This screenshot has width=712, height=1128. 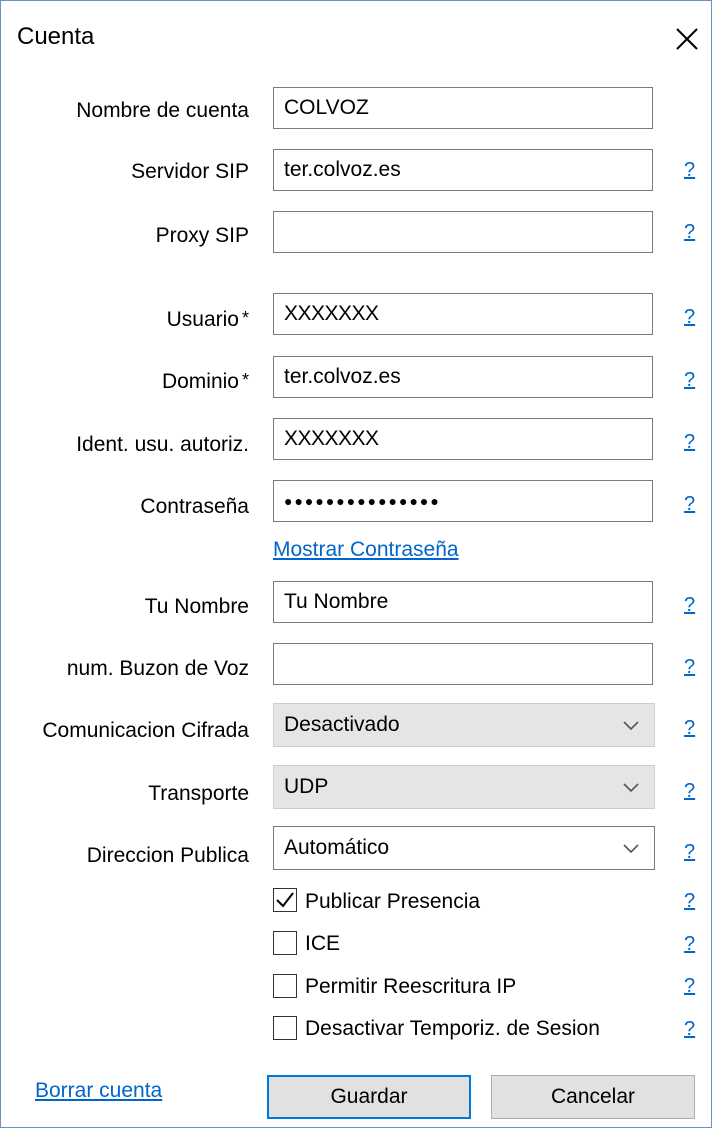 I want to click on password-input: ●●●●●●●●●●●●●●●, so click(x=463, y=501).